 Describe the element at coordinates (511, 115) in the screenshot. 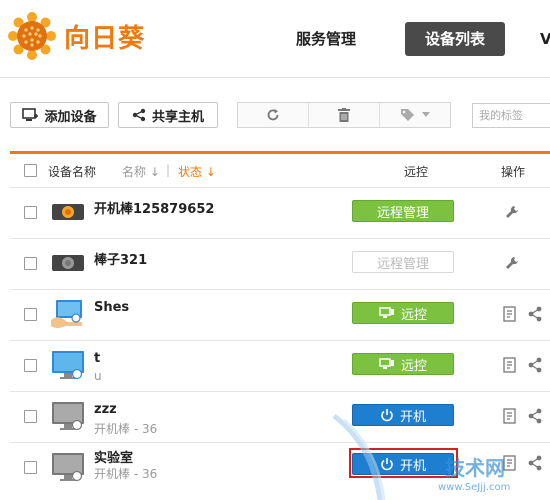

I see `tag-search-input` at that location.